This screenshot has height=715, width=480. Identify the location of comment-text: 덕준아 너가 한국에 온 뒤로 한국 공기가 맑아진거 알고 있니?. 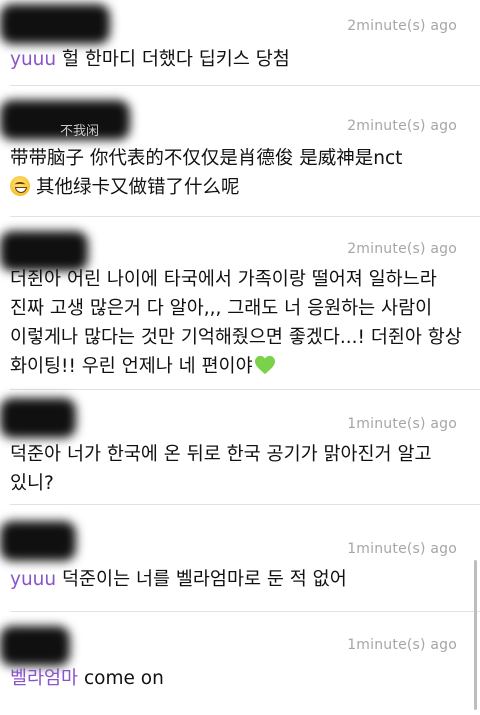
(239, 469).